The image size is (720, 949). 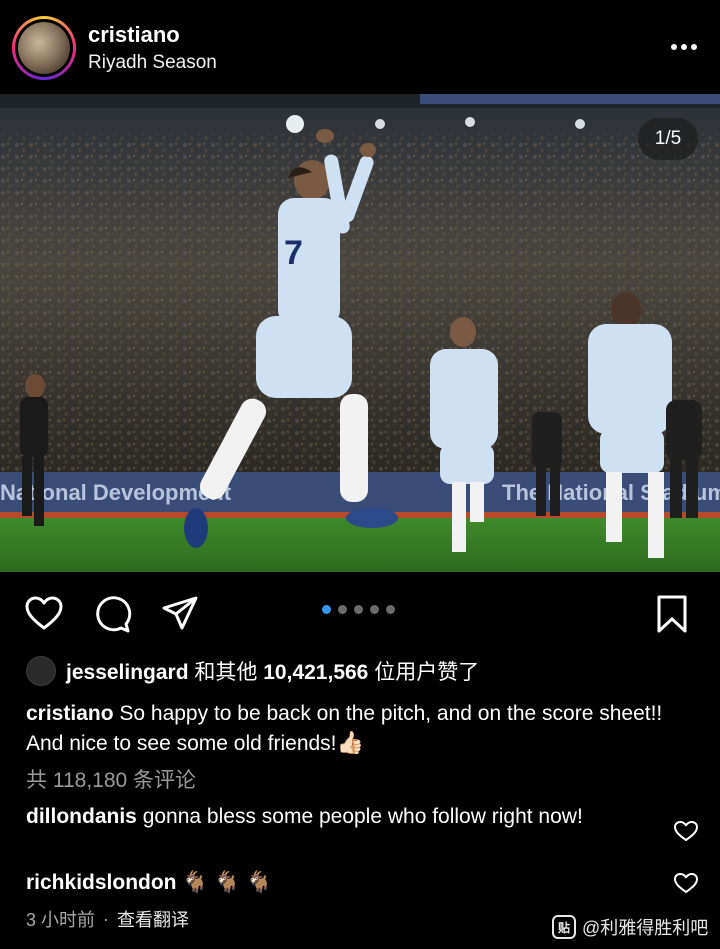 I want to click on more-icon, so click(x=684, y=47).